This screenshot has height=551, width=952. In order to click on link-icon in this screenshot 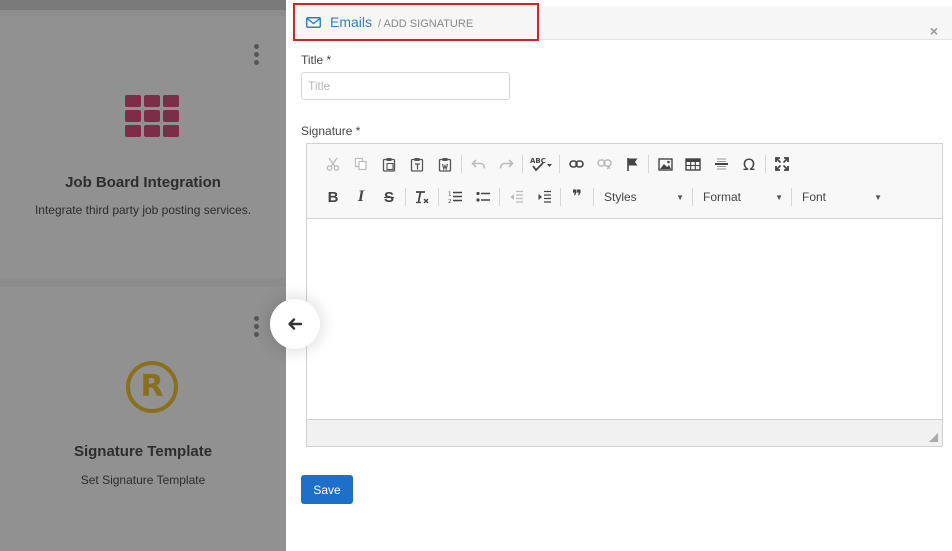, I will do `click(576, 164)`.